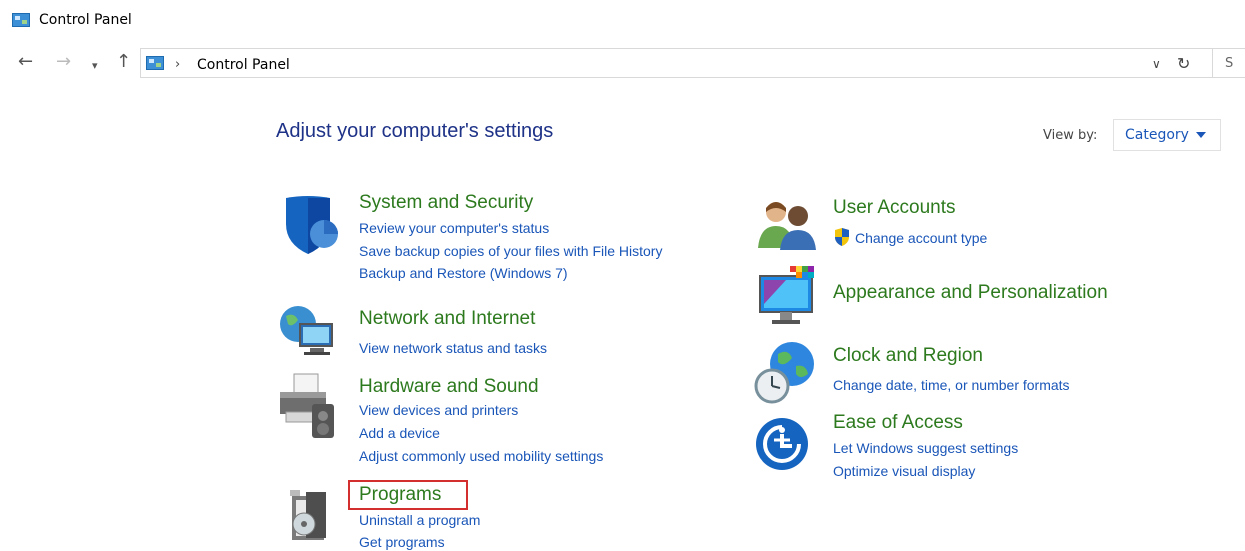 The height and width of the screenshot is (551, 1245). I want to click on title-bar: Control Panel, so click(622, 22).